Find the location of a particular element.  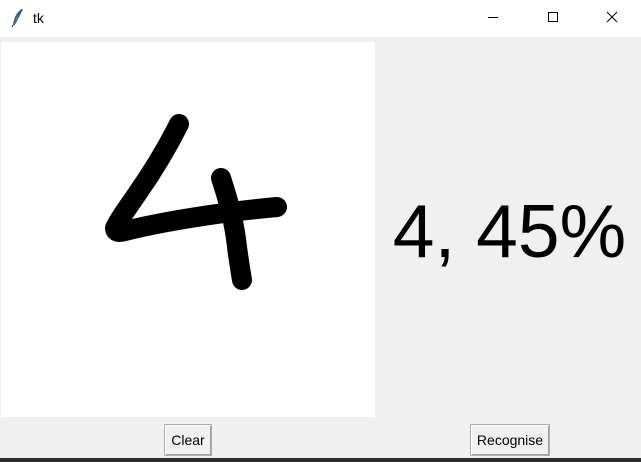

close-button is located at coordinates (612, 18).